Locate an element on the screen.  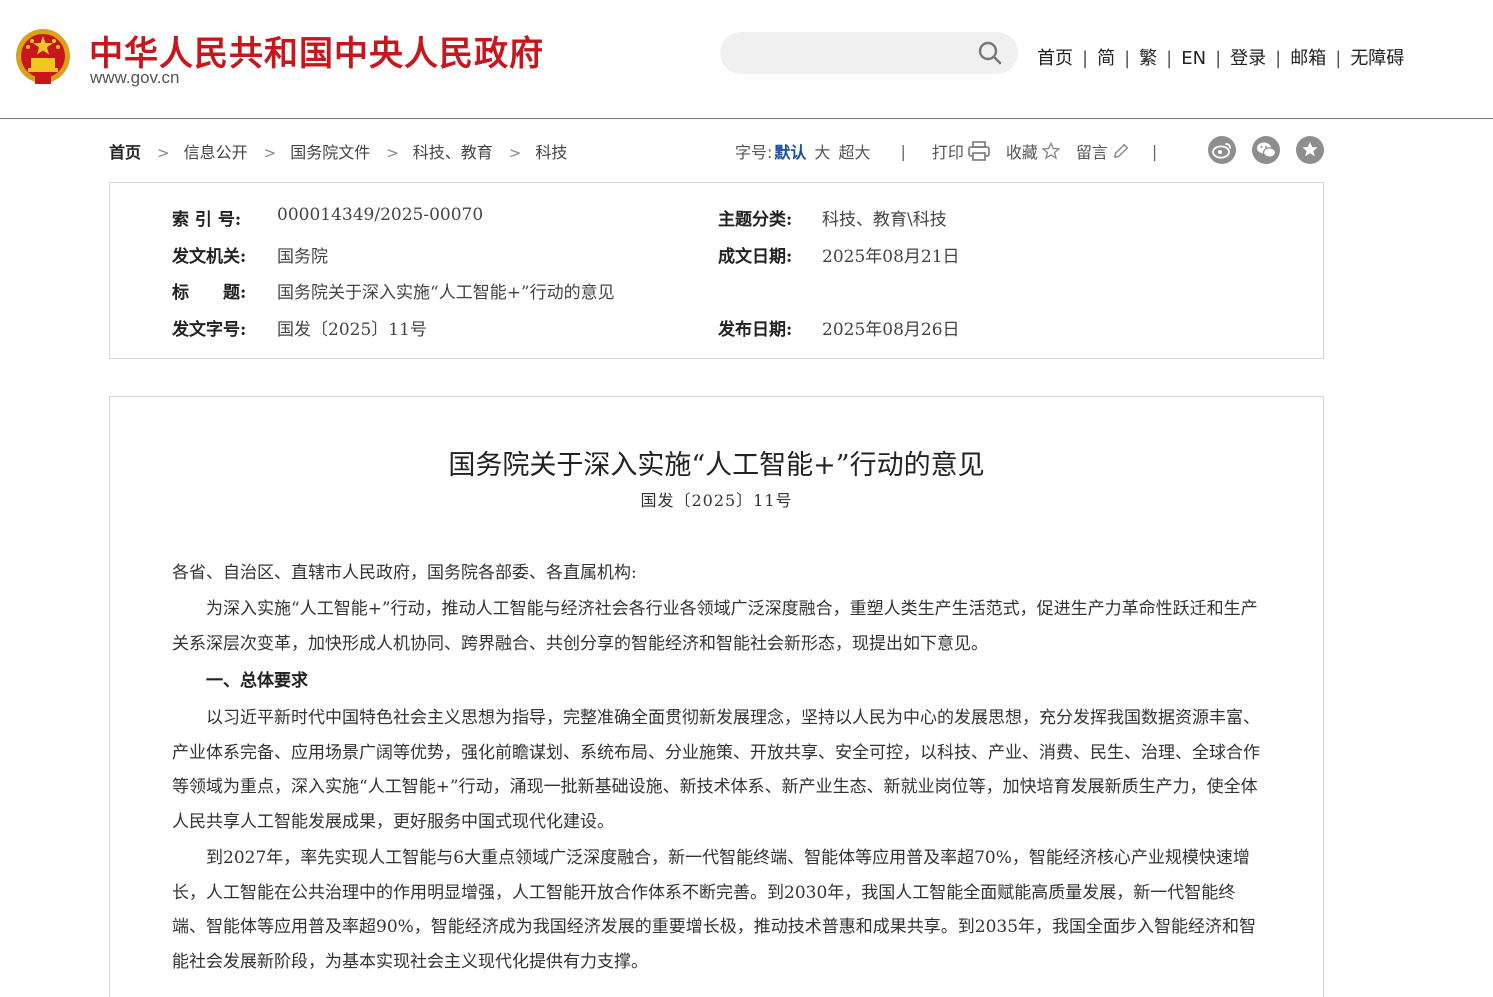
breadcrumb-home: 首页 is located at coordinates (125, 152).